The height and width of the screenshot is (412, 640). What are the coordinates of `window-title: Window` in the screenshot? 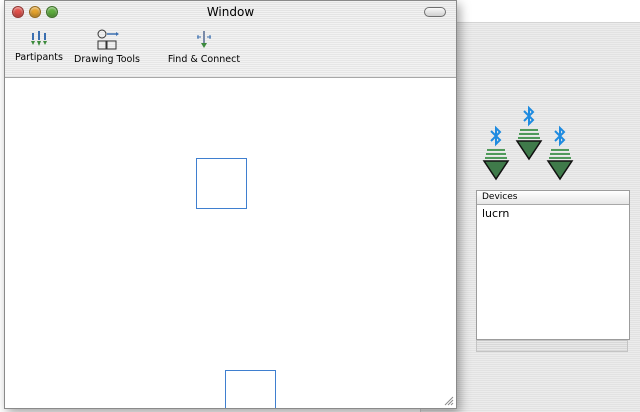 It's located at (230, 12).